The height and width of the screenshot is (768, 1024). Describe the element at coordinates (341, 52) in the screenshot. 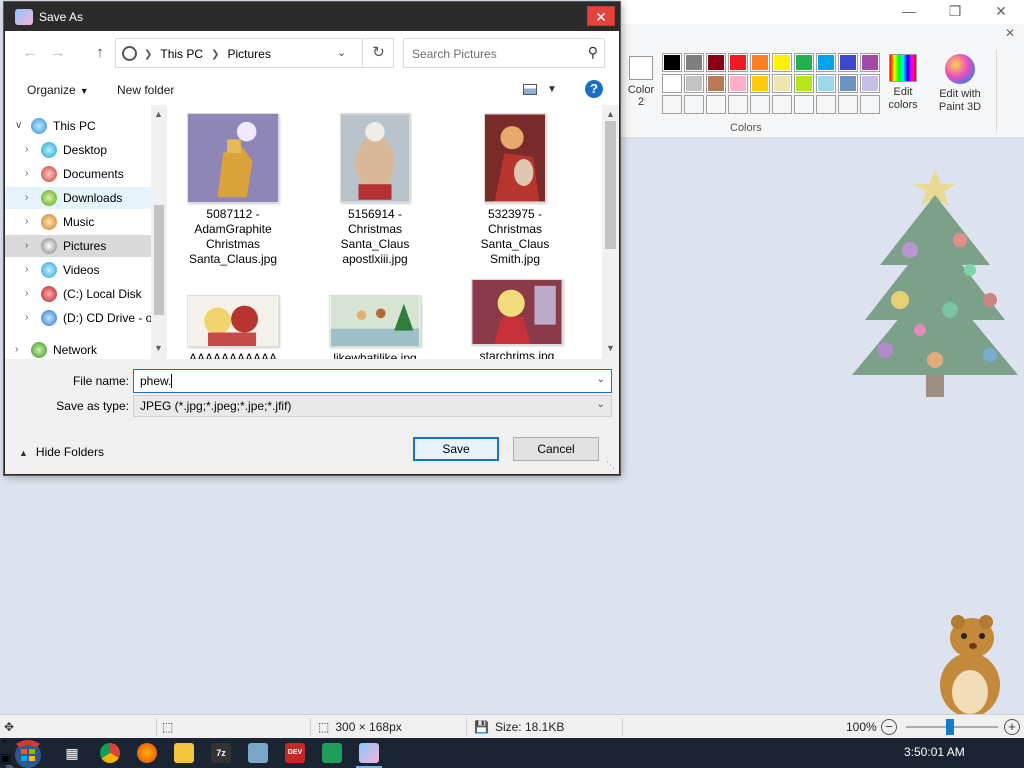

I see `address-dropdown-icon: ⌄` at that location.